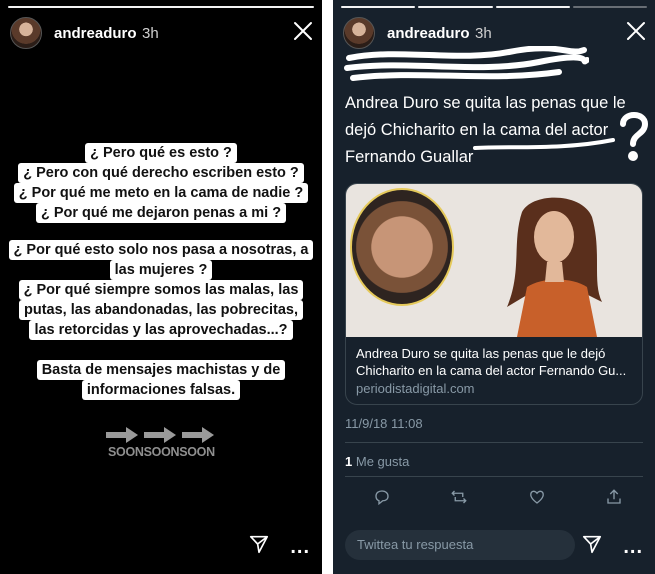  Describe the element at coordinates (460, 545) in the screenshot. I see `reply-input: Twittea tu respuesta` at that location.